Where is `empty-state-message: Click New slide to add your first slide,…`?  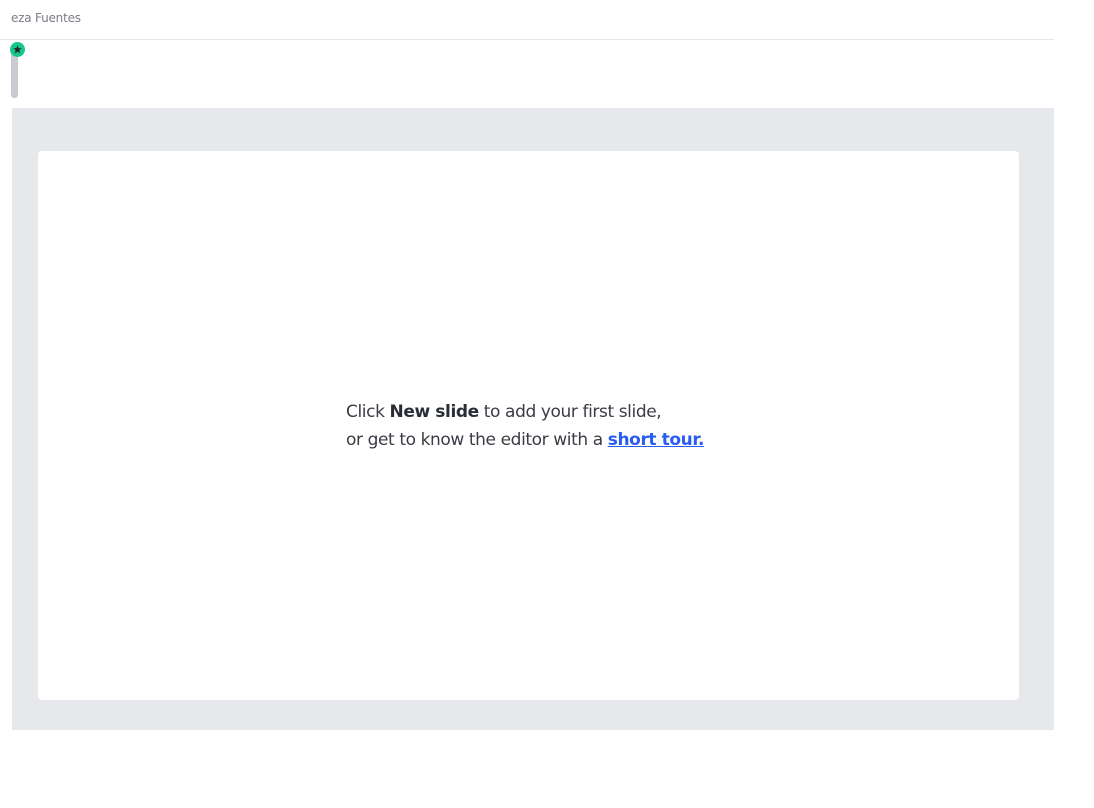
empty-state-message: Click New slide to add your first slide,… is located at coordinates (525, 426).